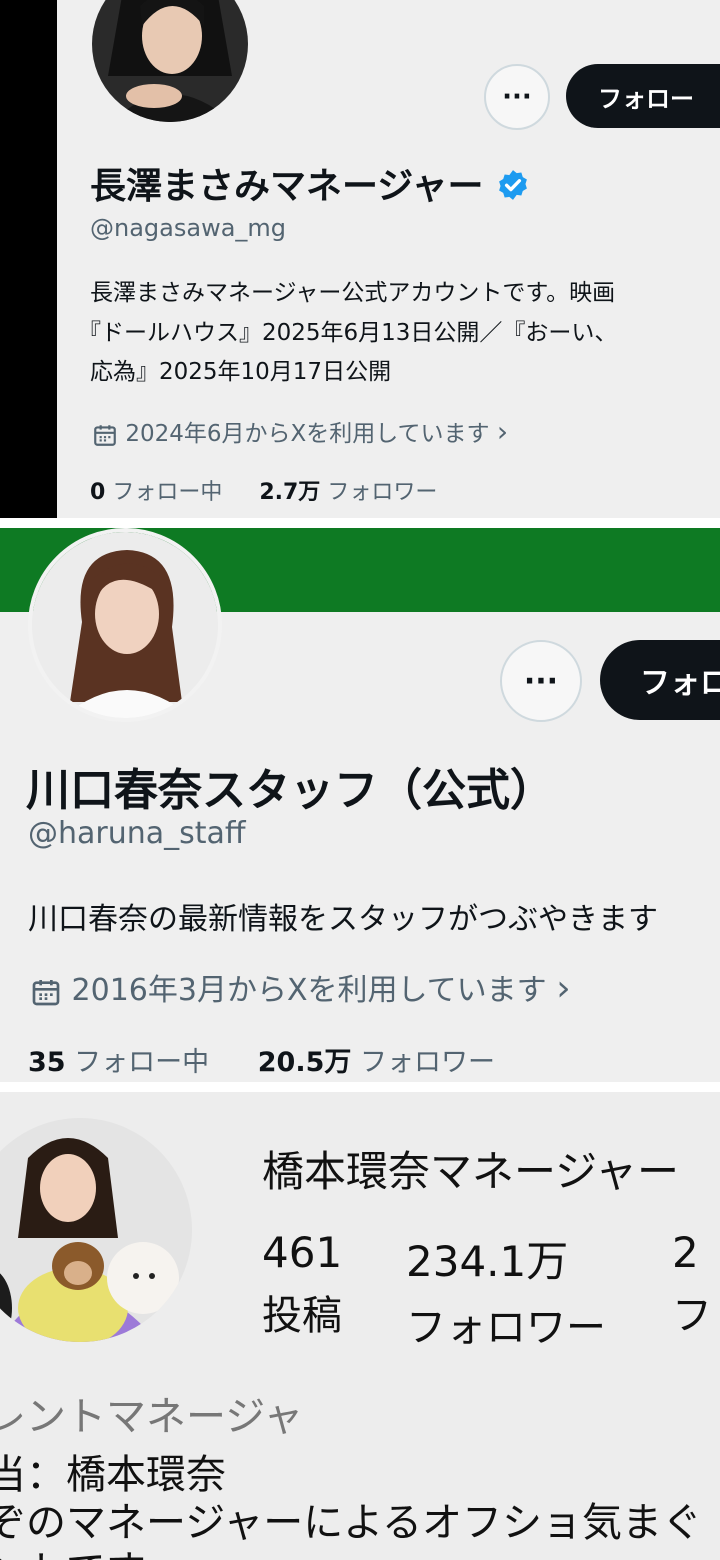  I want to click on posts-count: 461, so click(302, 1252).